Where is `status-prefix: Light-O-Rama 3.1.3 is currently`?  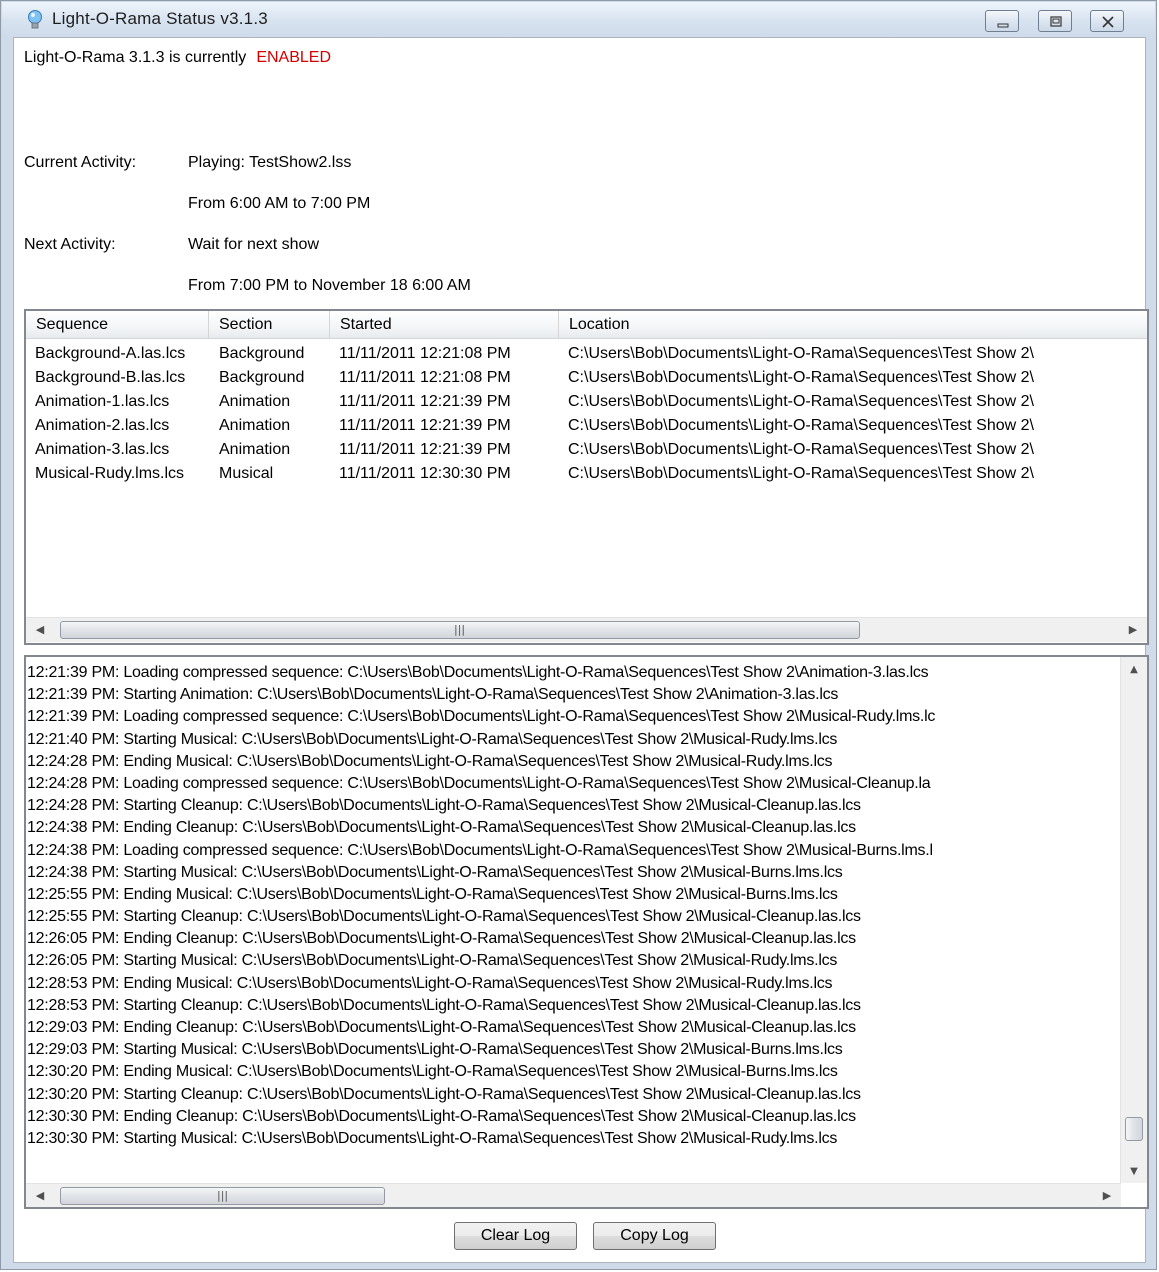
status-prefix: Light-O-Rama 3.1.3 is currently is located at coordinates (135, 57).